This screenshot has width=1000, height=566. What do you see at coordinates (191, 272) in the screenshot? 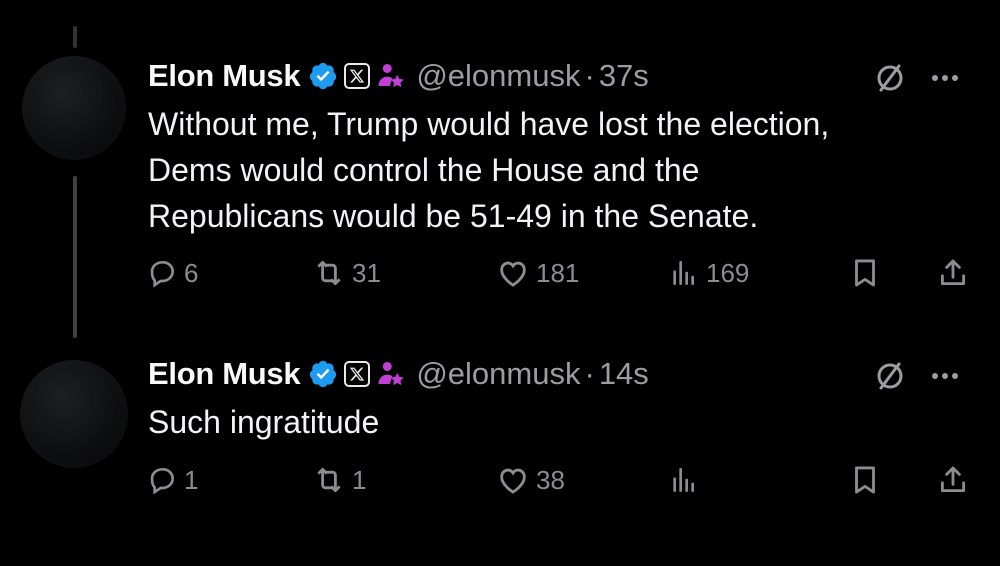
I see `reply-count: 6` at bounding box center [191, 272].